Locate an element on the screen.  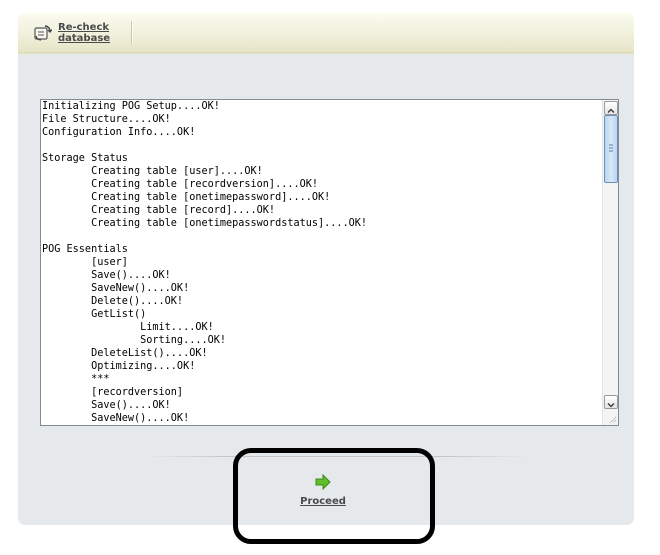
scroll-thumb is located at coordinates (611, 149).